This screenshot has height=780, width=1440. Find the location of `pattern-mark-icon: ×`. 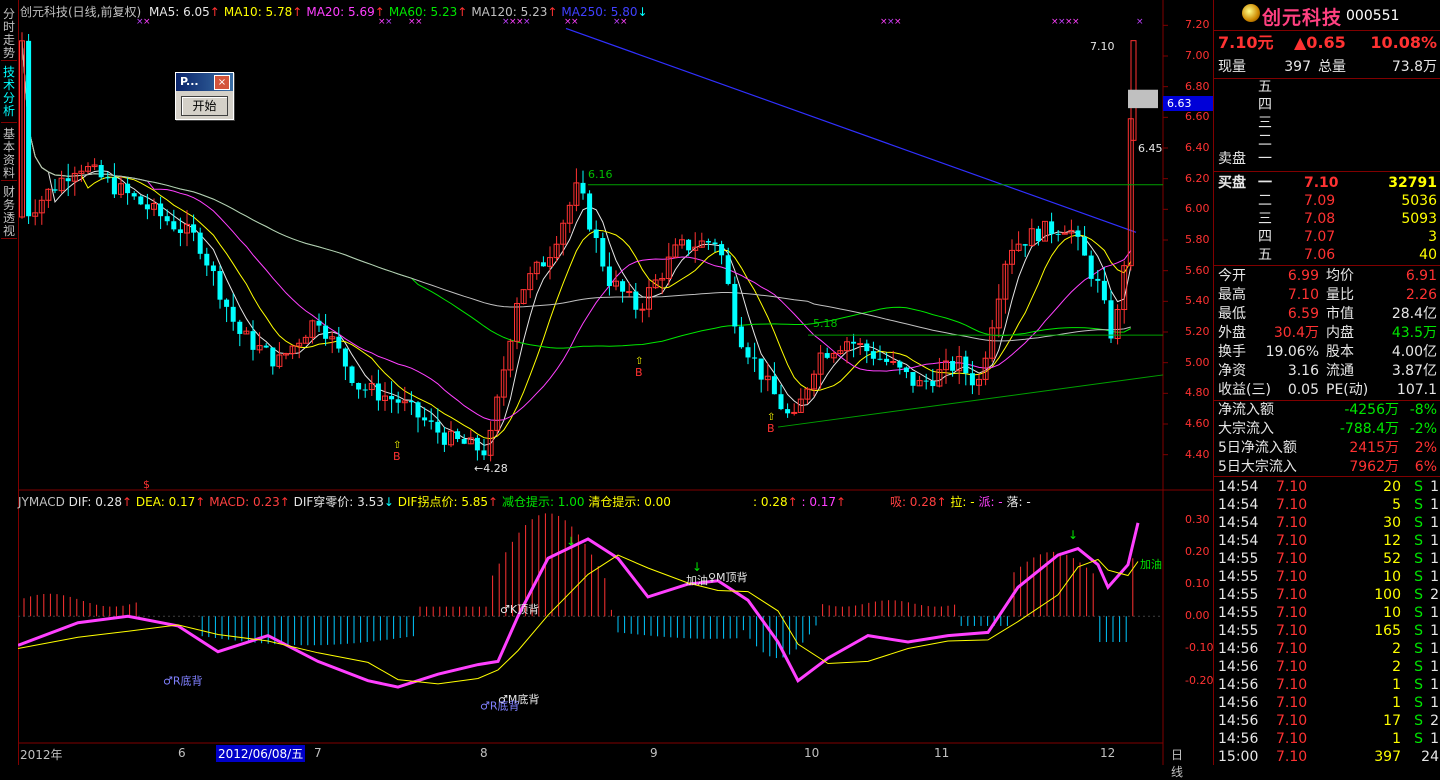

pattern-mark-icon: × is located at coordinates (898, 22).